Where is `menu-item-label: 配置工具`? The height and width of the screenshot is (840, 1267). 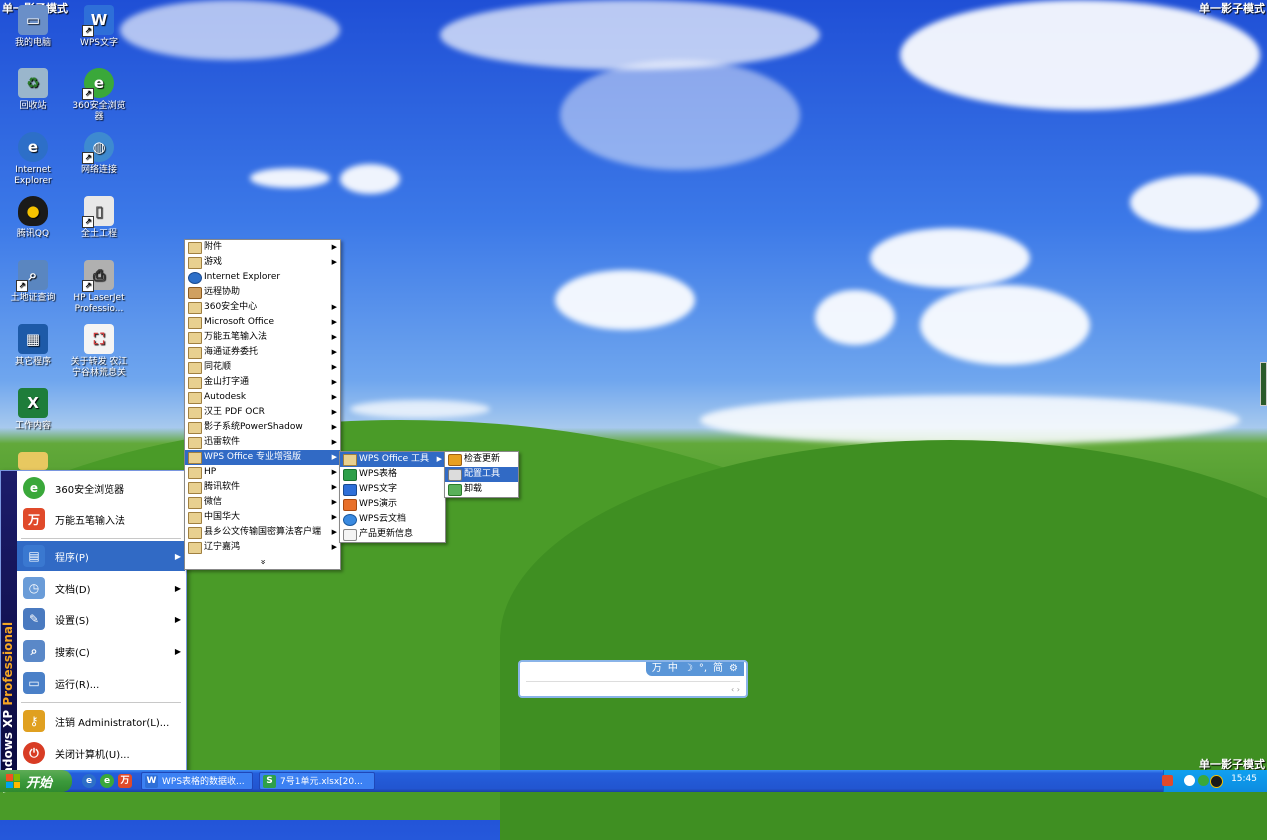
menu-item-label: 配置工具 is located at coordinates (482, 474).